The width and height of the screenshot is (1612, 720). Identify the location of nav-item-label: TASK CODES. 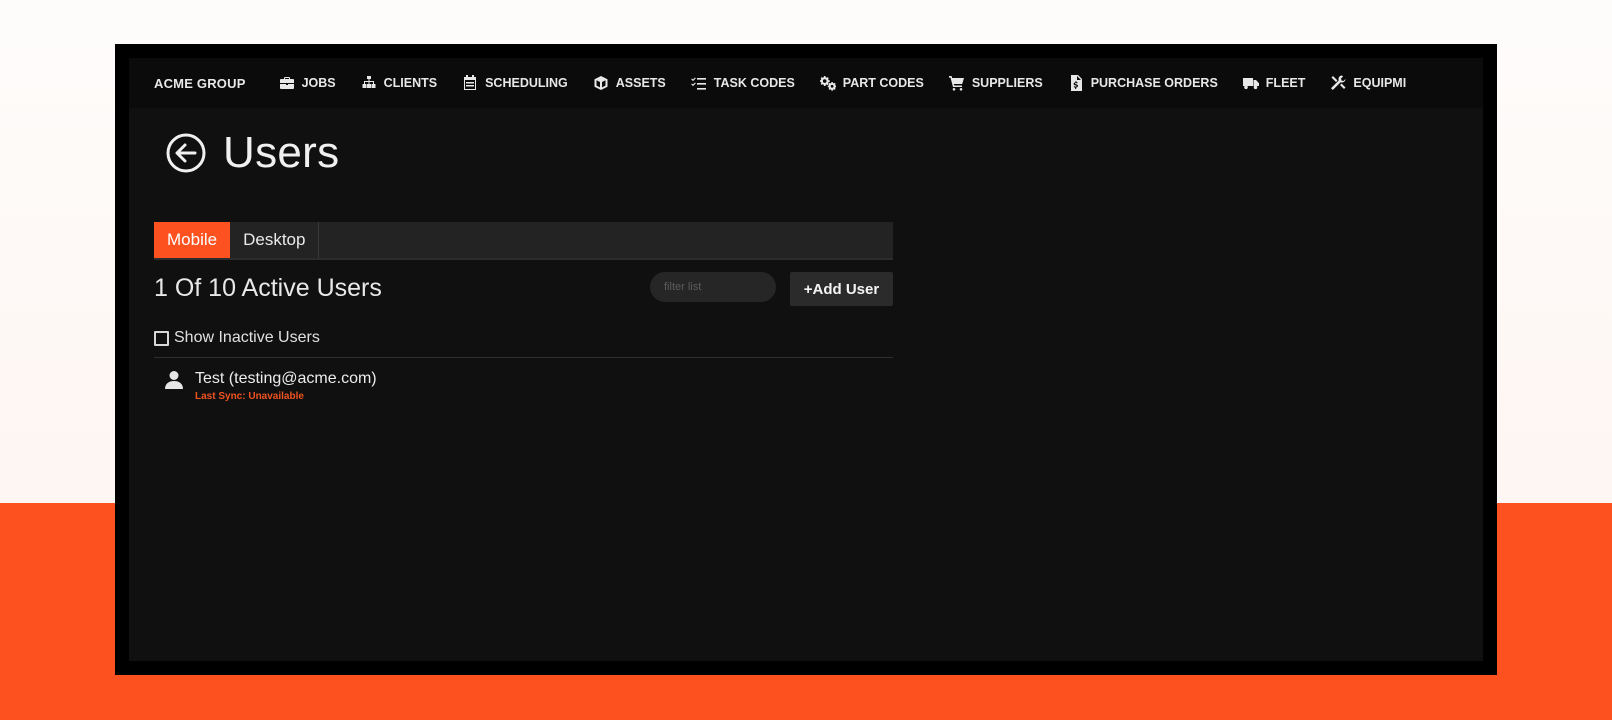
(754, 83).